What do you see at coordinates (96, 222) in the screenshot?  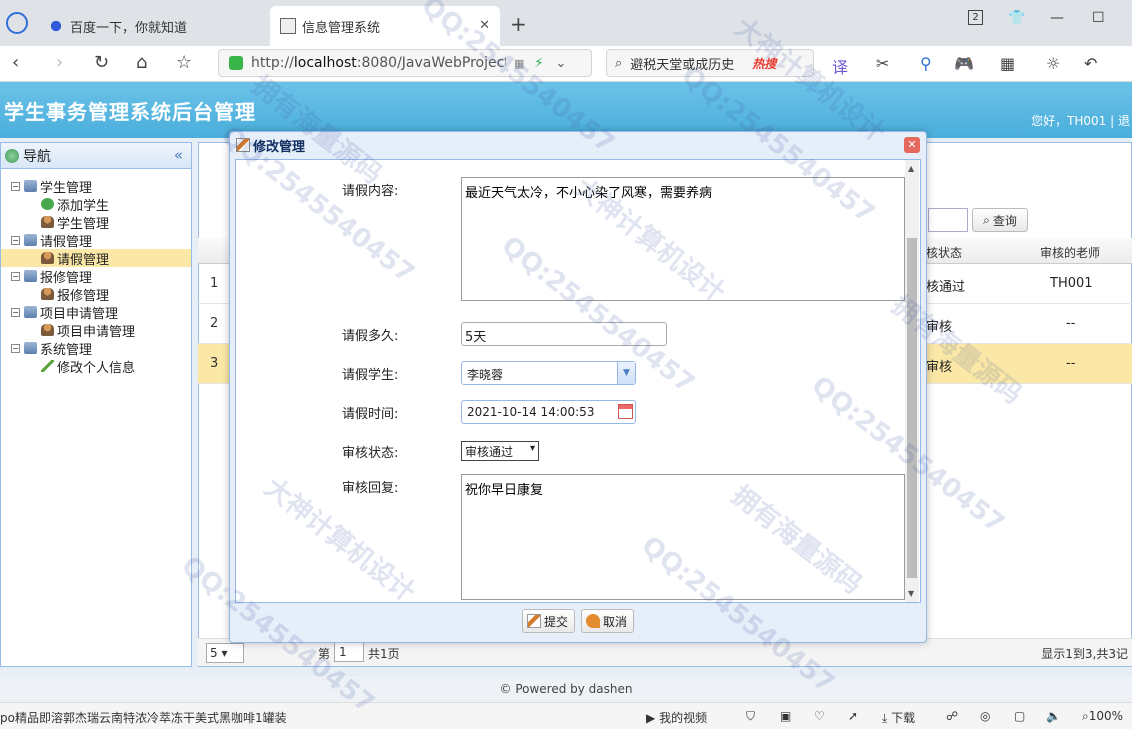 I see `tree-node-student-list: 学生管理` at bounding box center [96, 222].